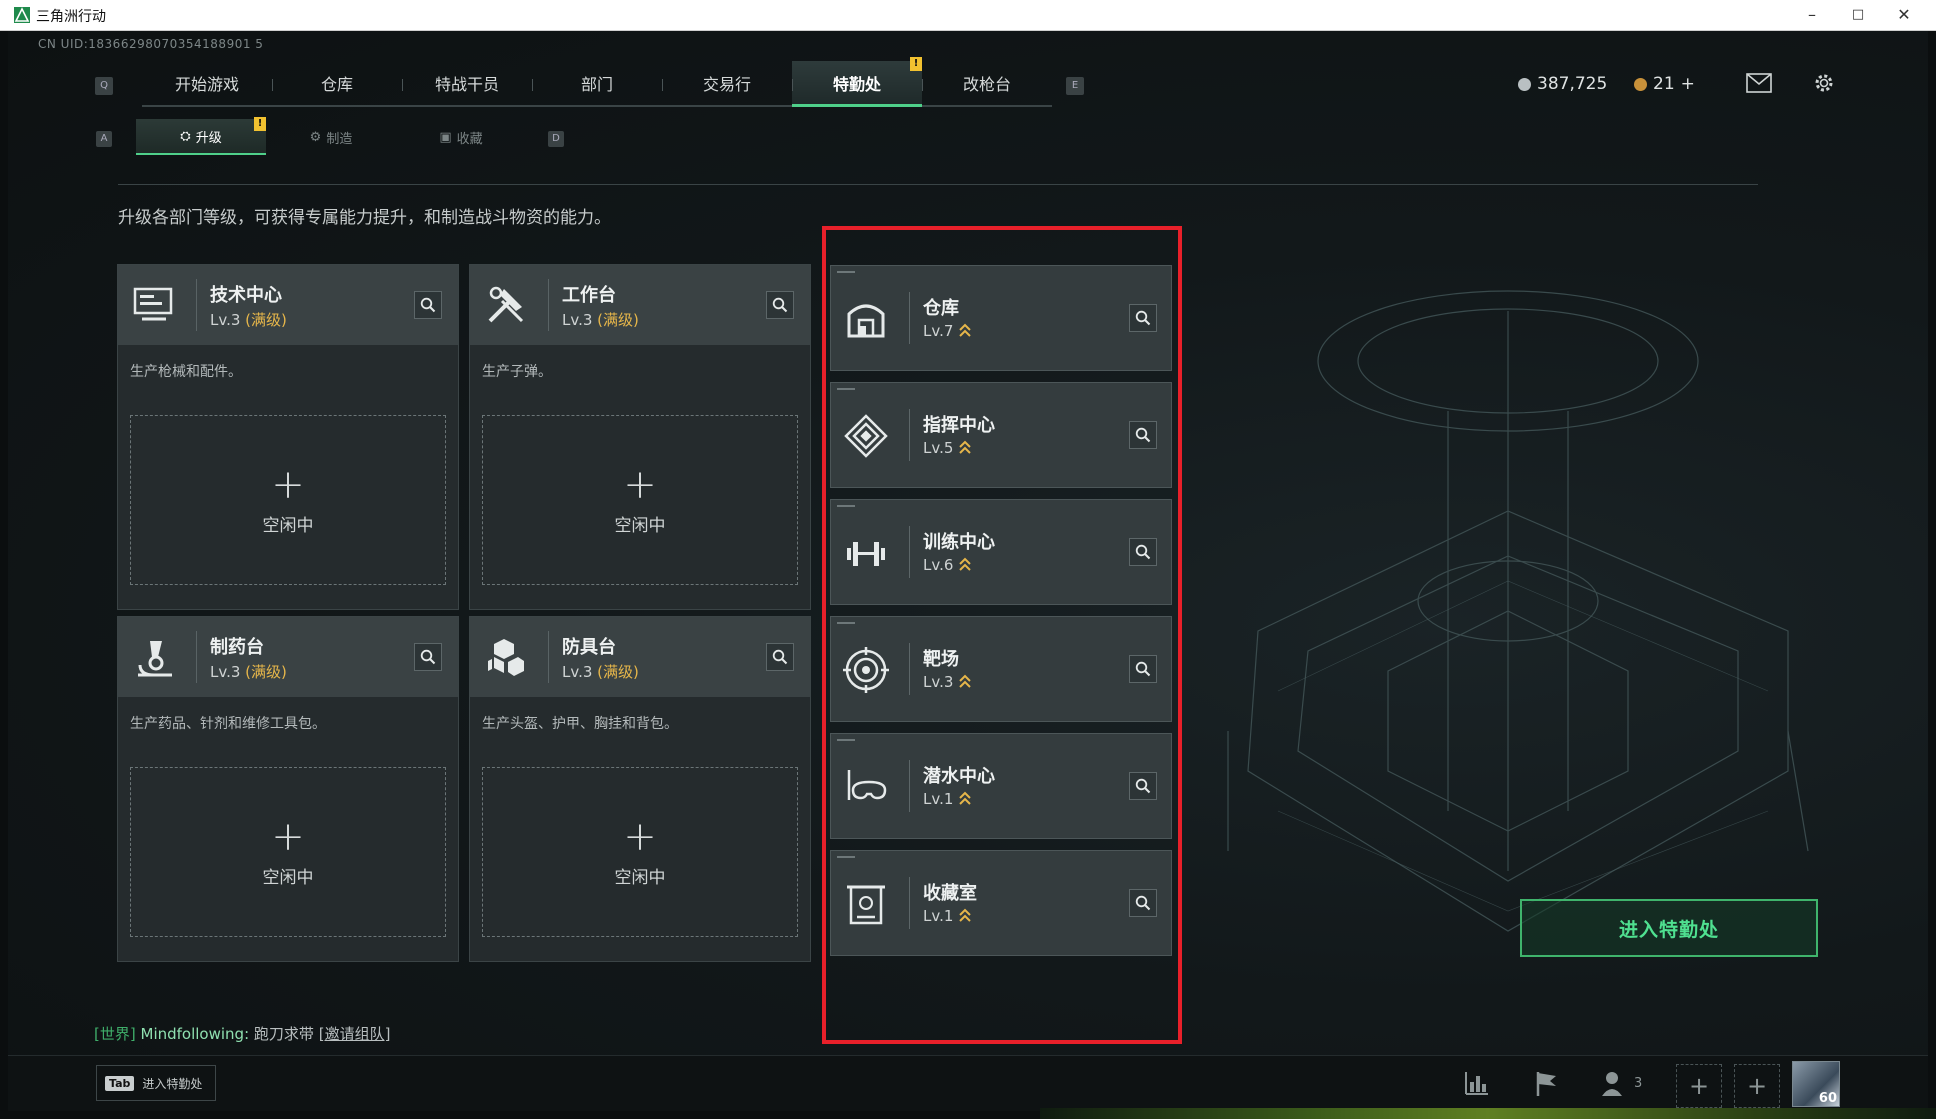  I want to click on add-currency-icon: +, so click(1688, 84).